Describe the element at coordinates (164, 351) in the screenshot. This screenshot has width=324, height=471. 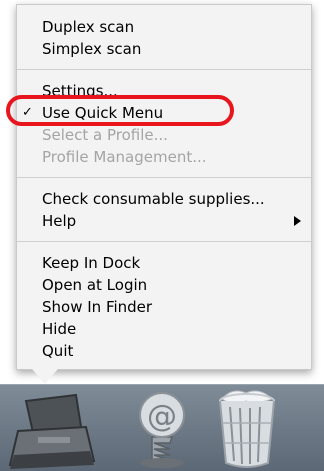
I see `menu-item-quit: Quit` at that location.